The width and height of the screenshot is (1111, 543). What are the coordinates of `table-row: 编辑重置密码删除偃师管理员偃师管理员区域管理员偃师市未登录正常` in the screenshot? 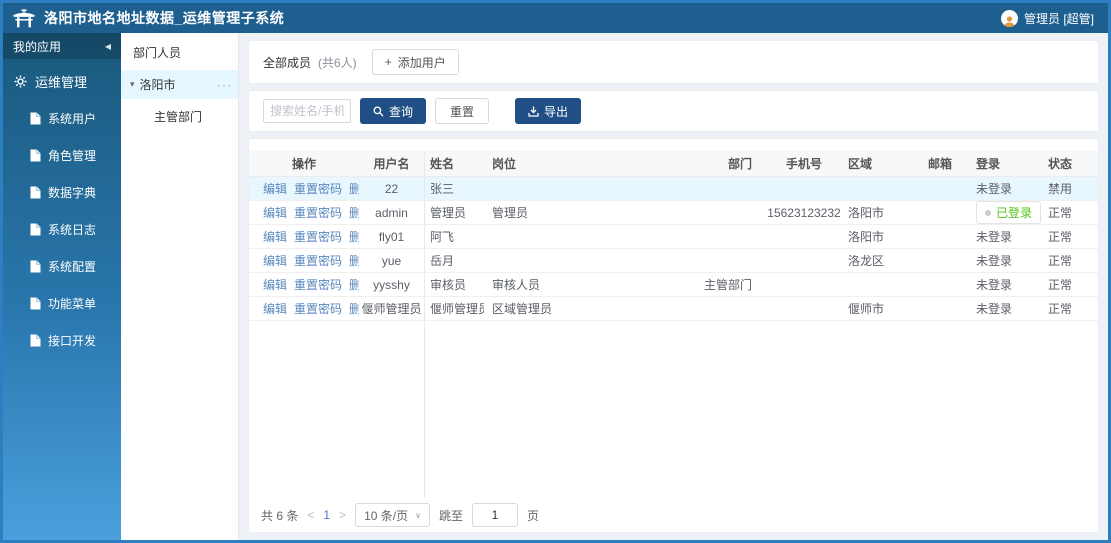 It's located at (673, 309).